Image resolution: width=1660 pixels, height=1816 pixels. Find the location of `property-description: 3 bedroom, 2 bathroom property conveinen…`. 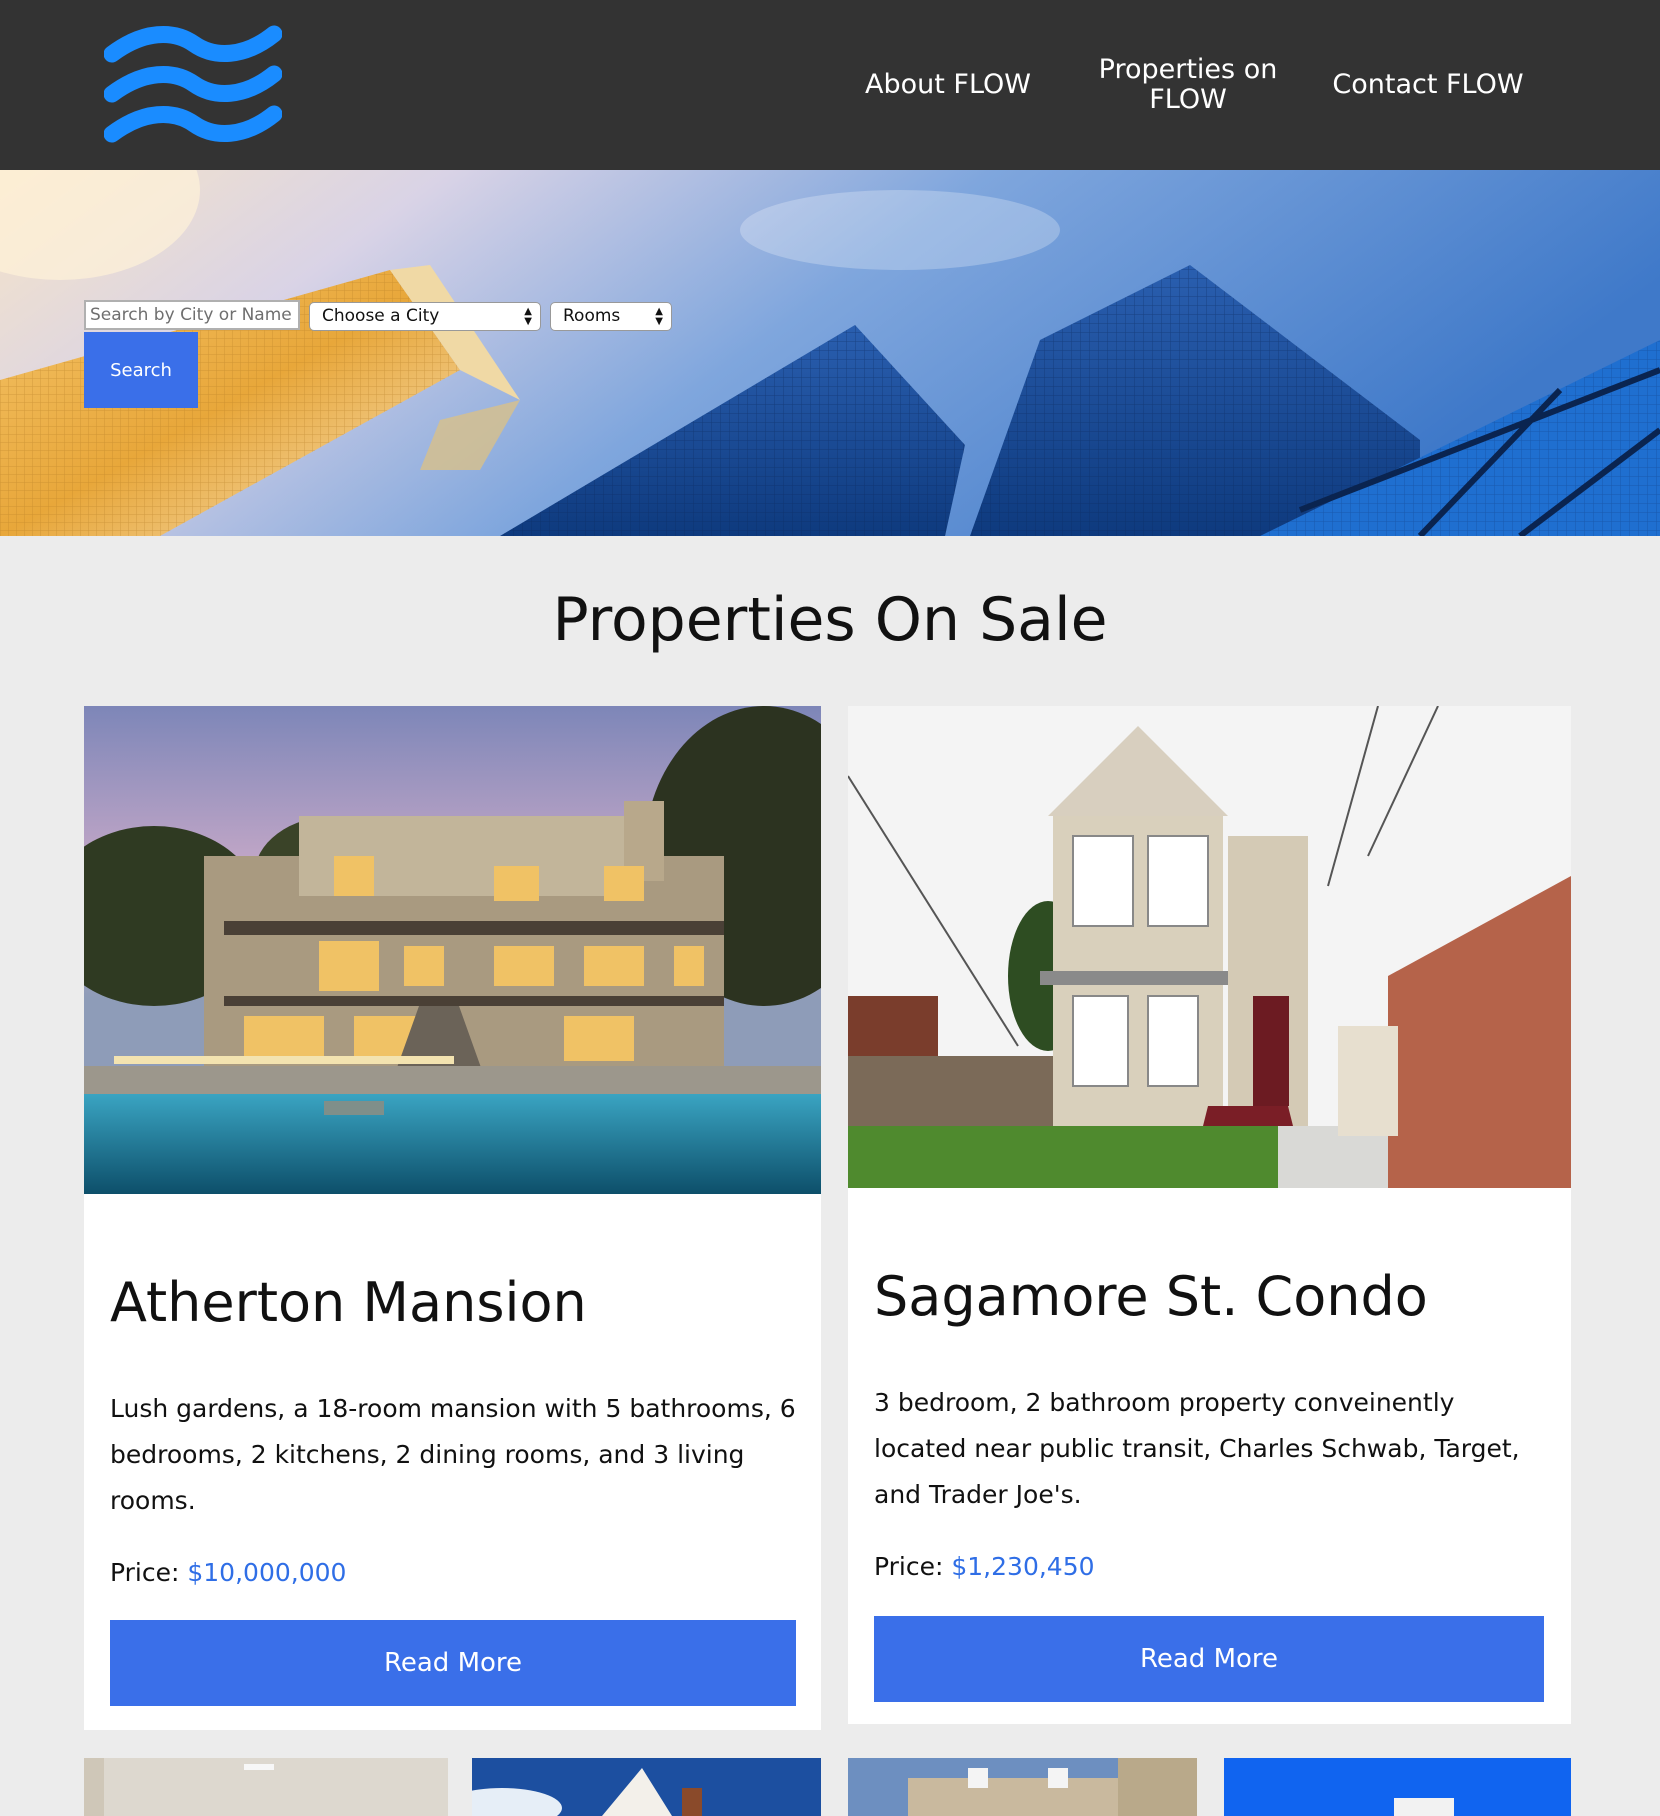

property-description: 3 bedroom, 2 bathroom property conveinen… is located at coordinates (1197, 1448).